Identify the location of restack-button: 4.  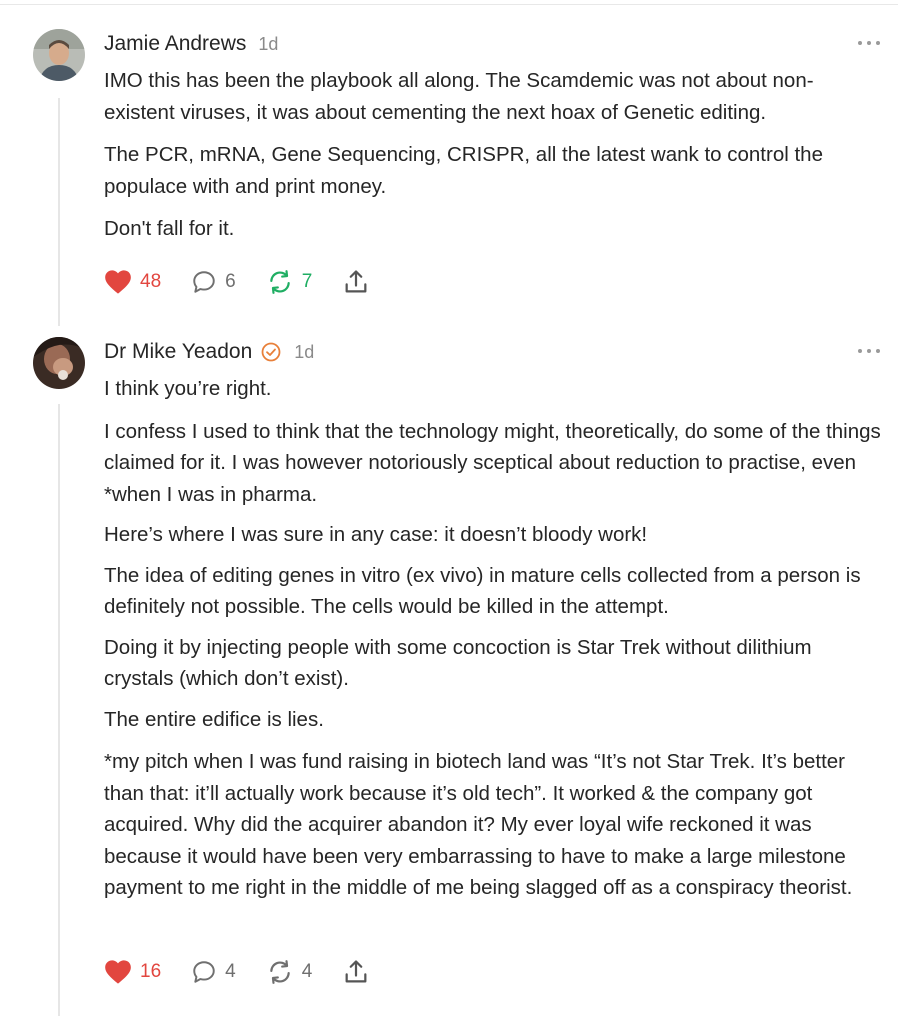
(289, 972).